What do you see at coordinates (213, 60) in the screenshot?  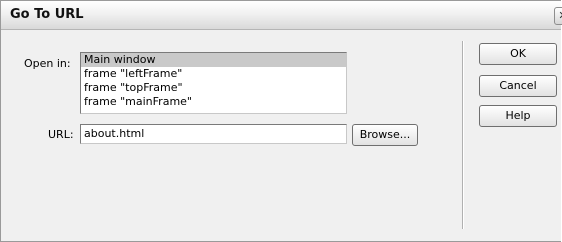 I see `list-item-main-window: Main window` at bounding box center [213, 60].